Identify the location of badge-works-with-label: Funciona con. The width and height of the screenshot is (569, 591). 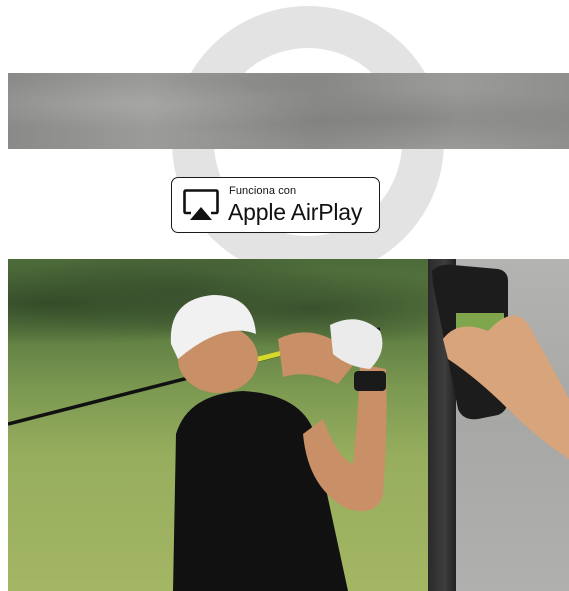
(263, 191).